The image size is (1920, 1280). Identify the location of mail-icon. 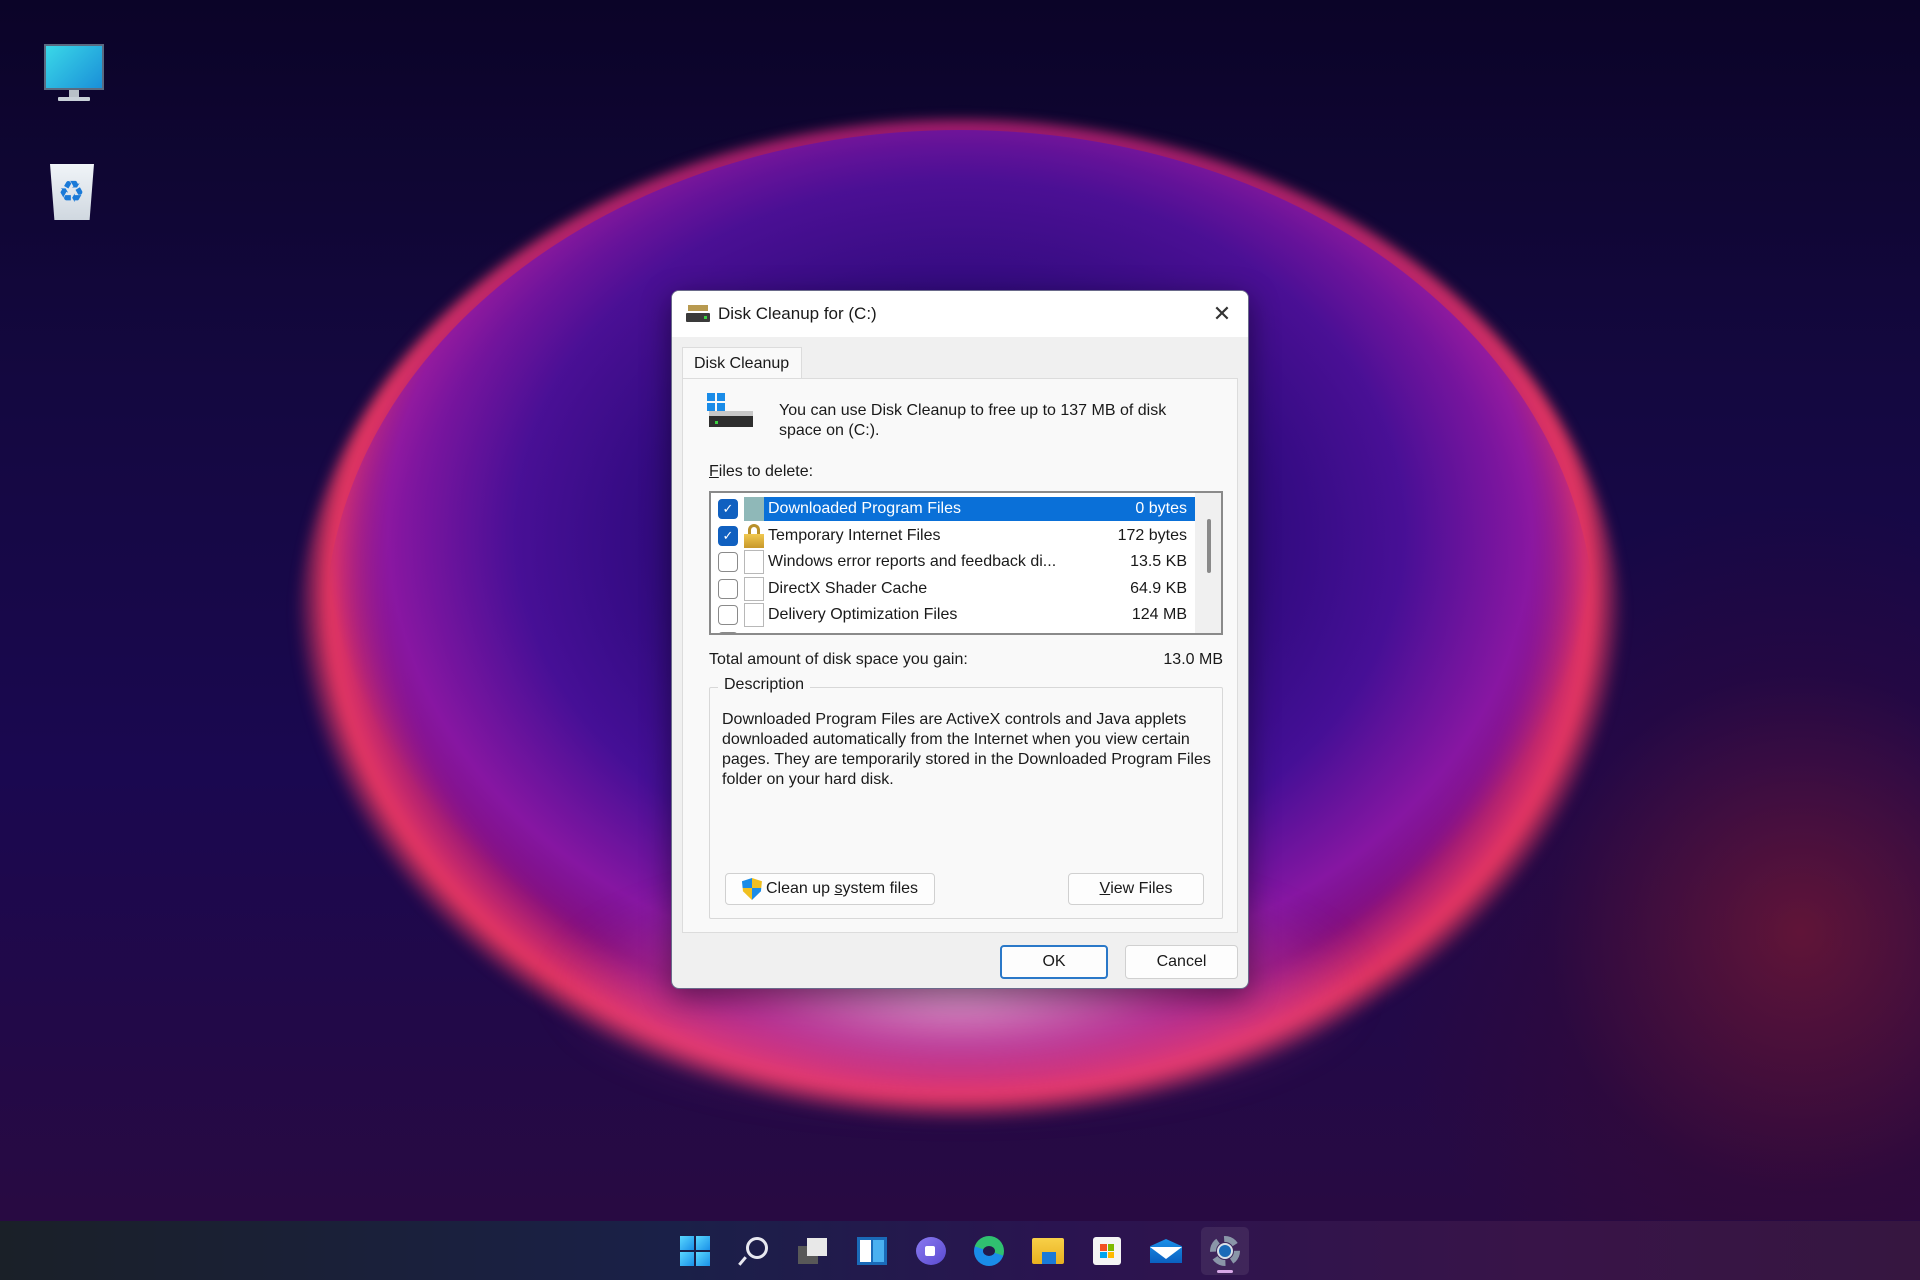
(1166, 1251).